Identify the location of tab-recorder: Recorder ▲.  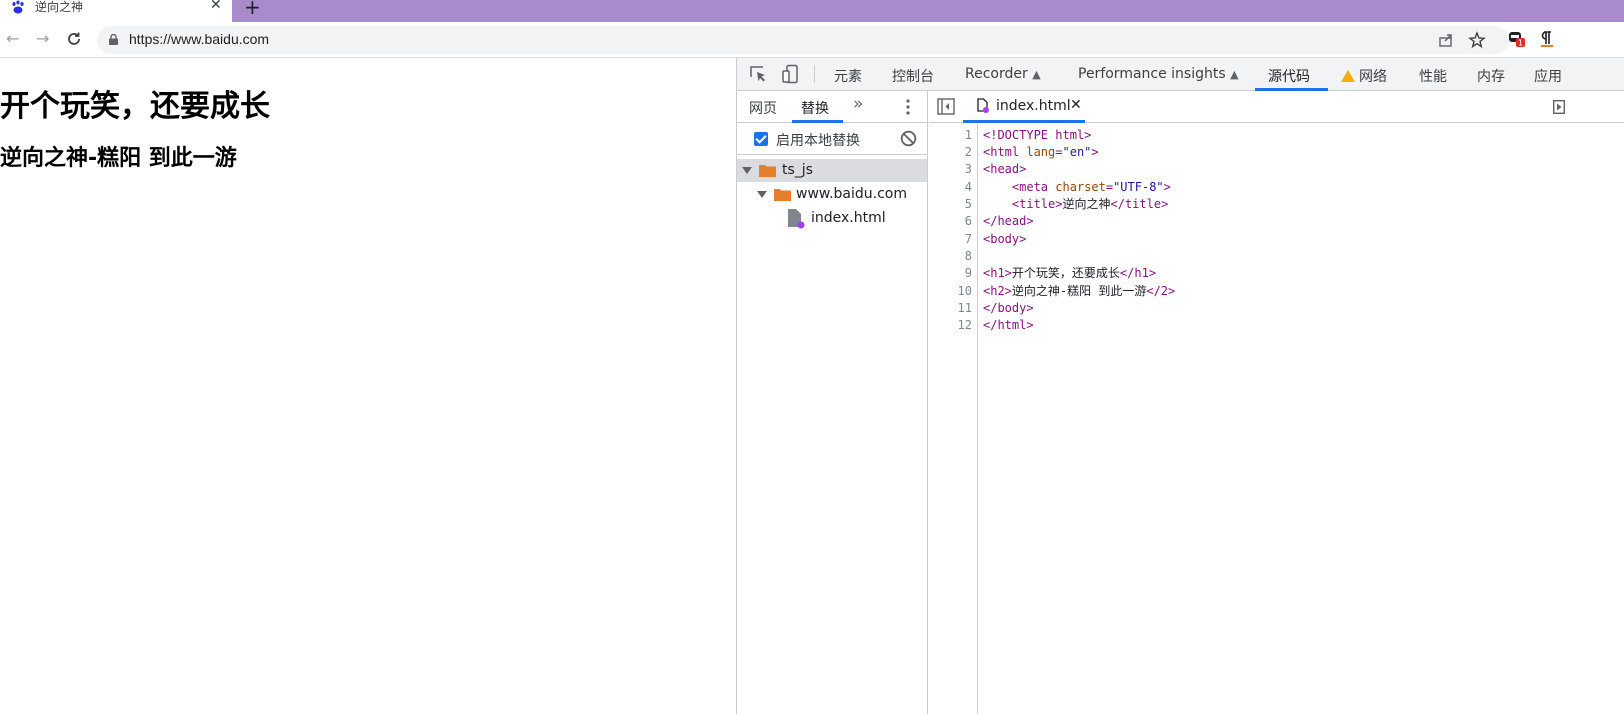
(1003, 74).